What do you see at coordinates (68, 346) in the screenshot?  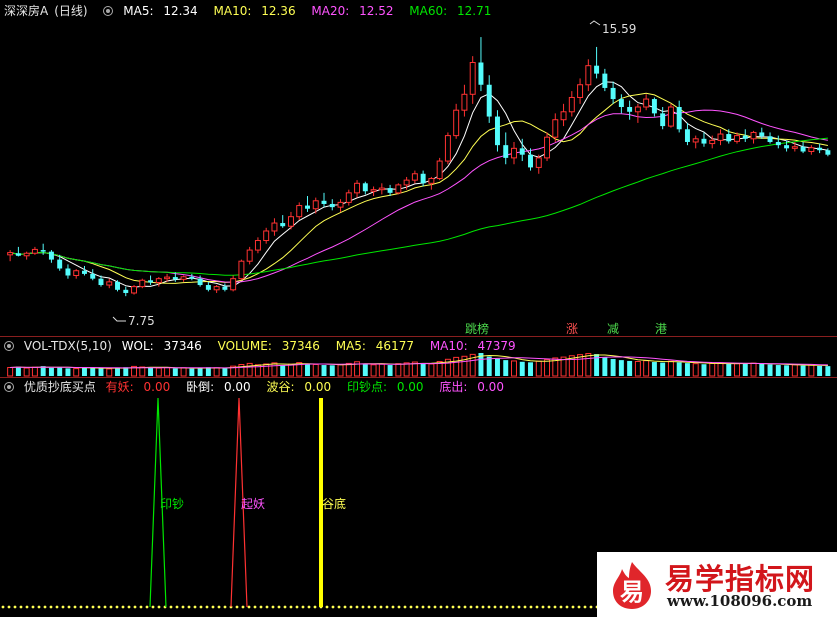 I see `volume-title: VOL-TDX(5,10)` at bounding box center [68, 346].